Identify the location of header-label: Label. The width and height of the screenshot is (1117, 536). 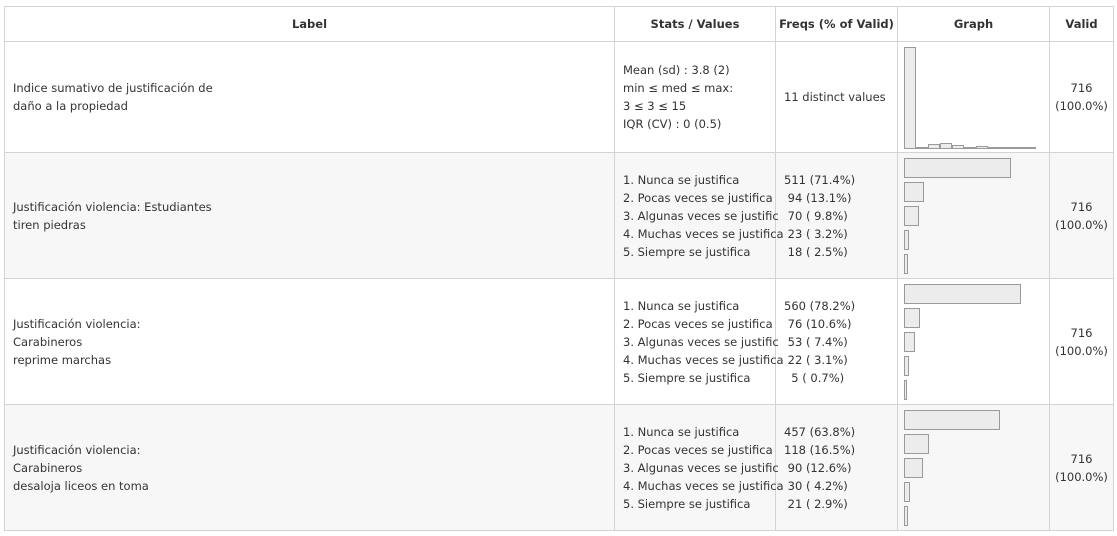
(309, 24).